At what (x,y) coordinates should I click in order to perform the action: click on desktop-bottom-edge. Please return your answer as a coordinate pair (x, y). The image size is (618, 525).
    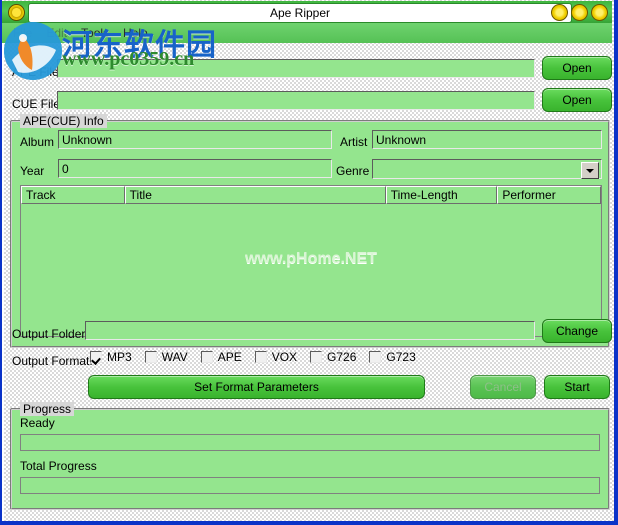
    Looking at the image, I should click on (309, 523).